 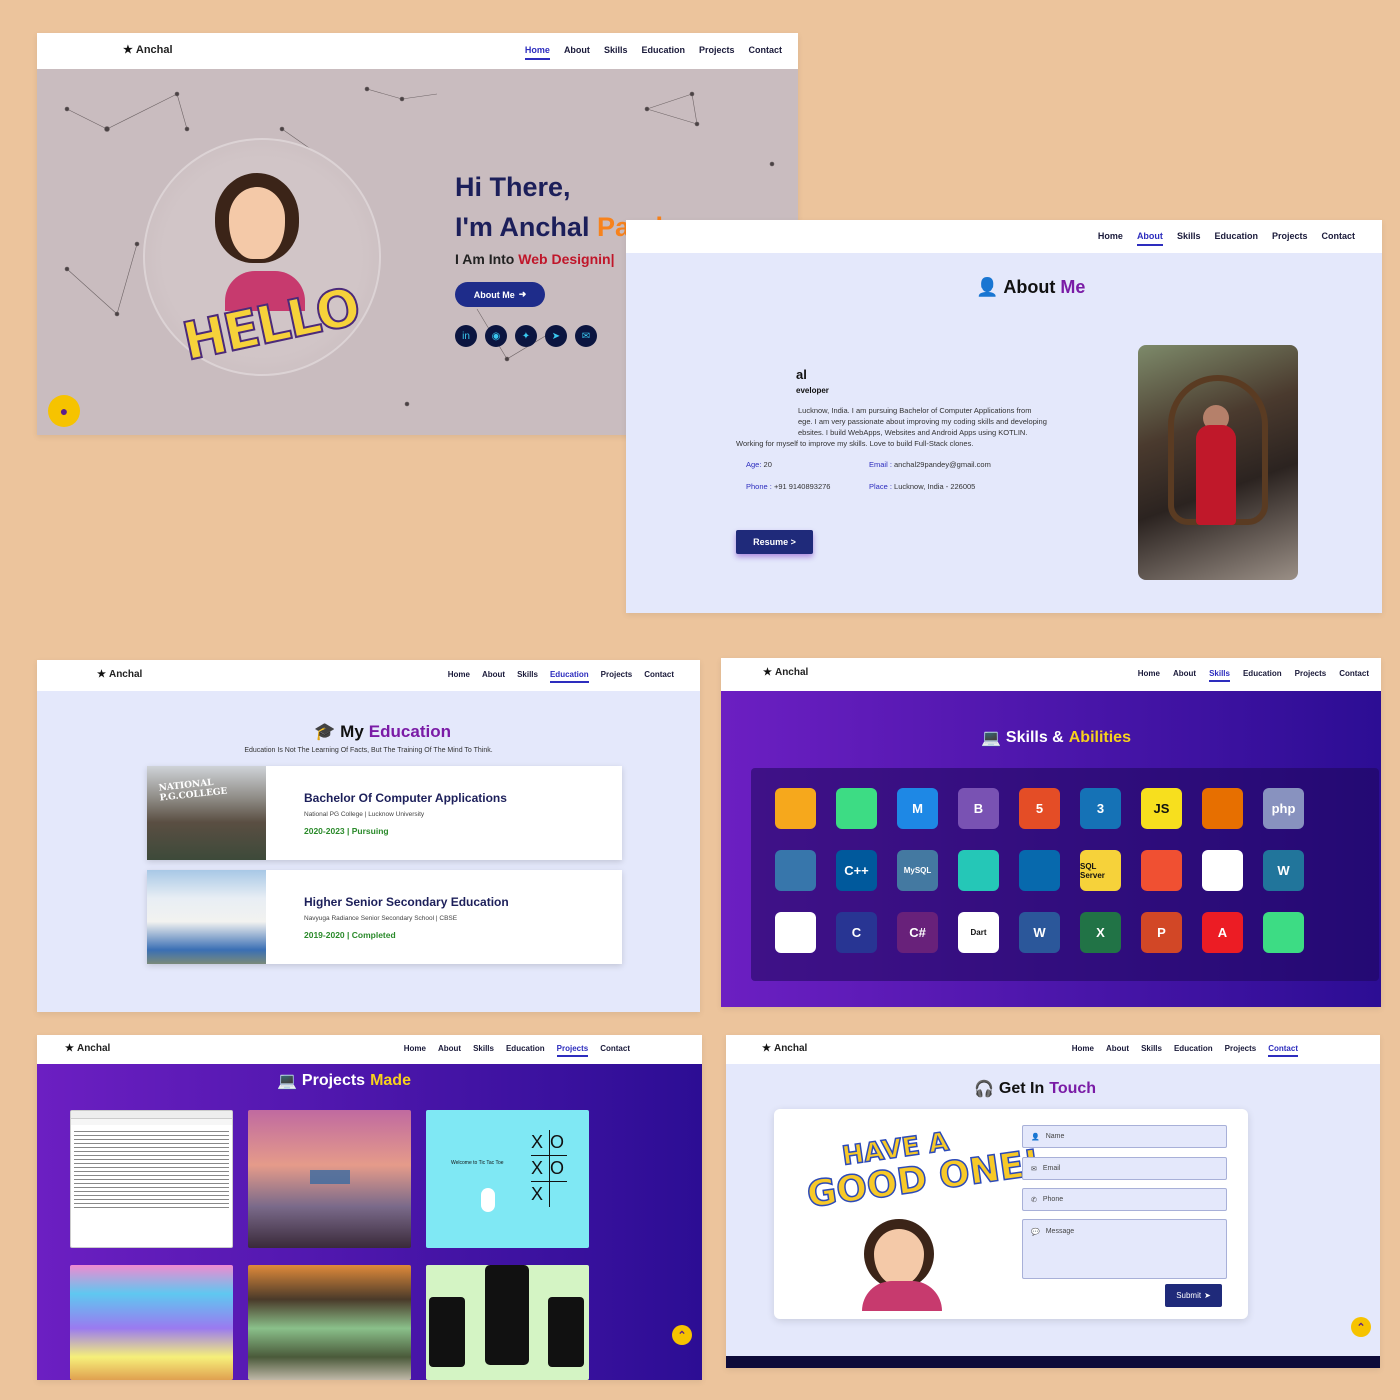 I want to click on bitmoji-torso, so click(x=902, y=1296).